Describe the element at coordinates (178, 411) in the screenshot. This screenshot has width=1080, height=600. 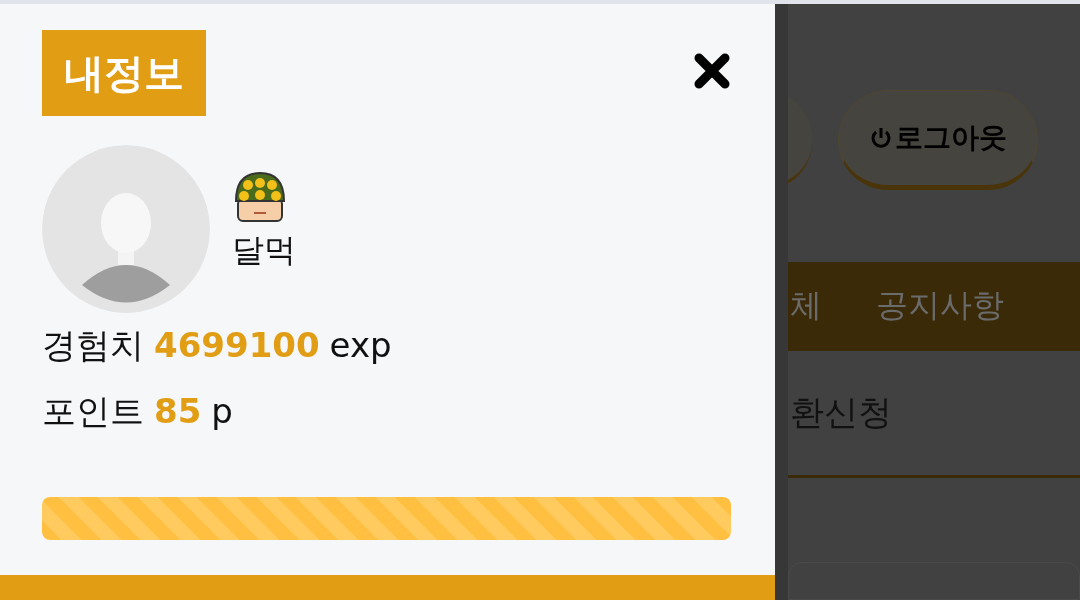
I see `stat-value: 85` at that location.